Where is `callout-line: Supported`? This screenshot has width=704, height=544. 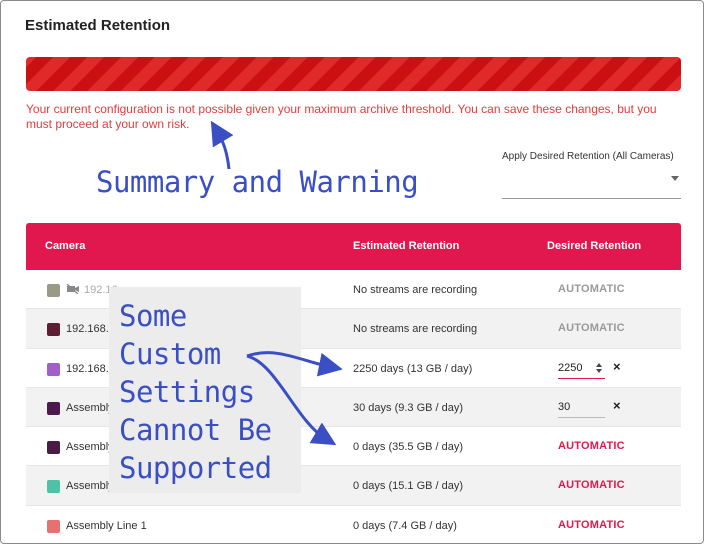
callout-line: Supported is located at coordinates (195, 468).